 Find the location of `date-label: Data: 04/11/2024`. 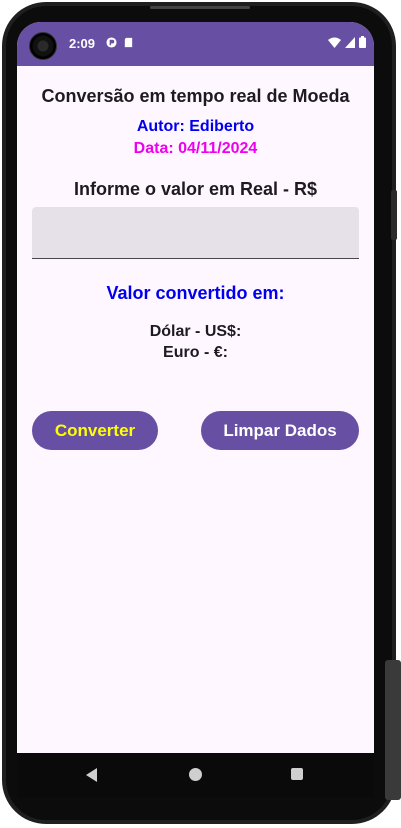

date-label: Data: 04/11/2024 is located at coordinates (195, 148).